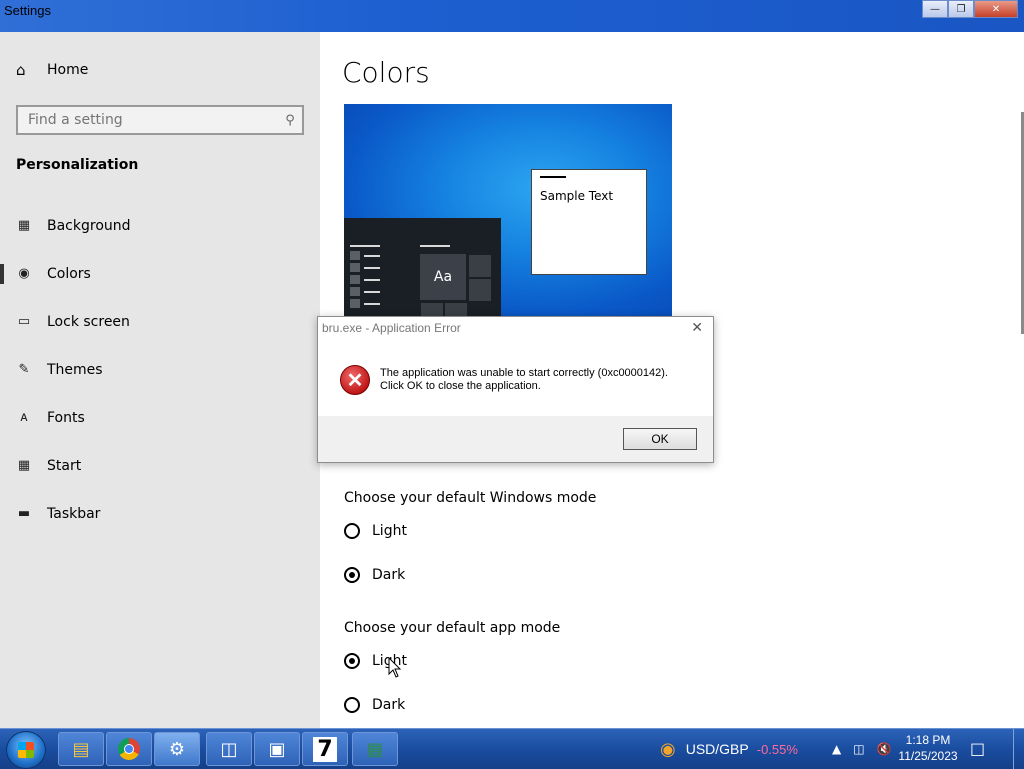 Image resolution: width=1024 pixels, height=769 pixels. Describe the element at coordinates (24, 513) in the screenshot. I see `taskbar-icon: ▬` at that location.